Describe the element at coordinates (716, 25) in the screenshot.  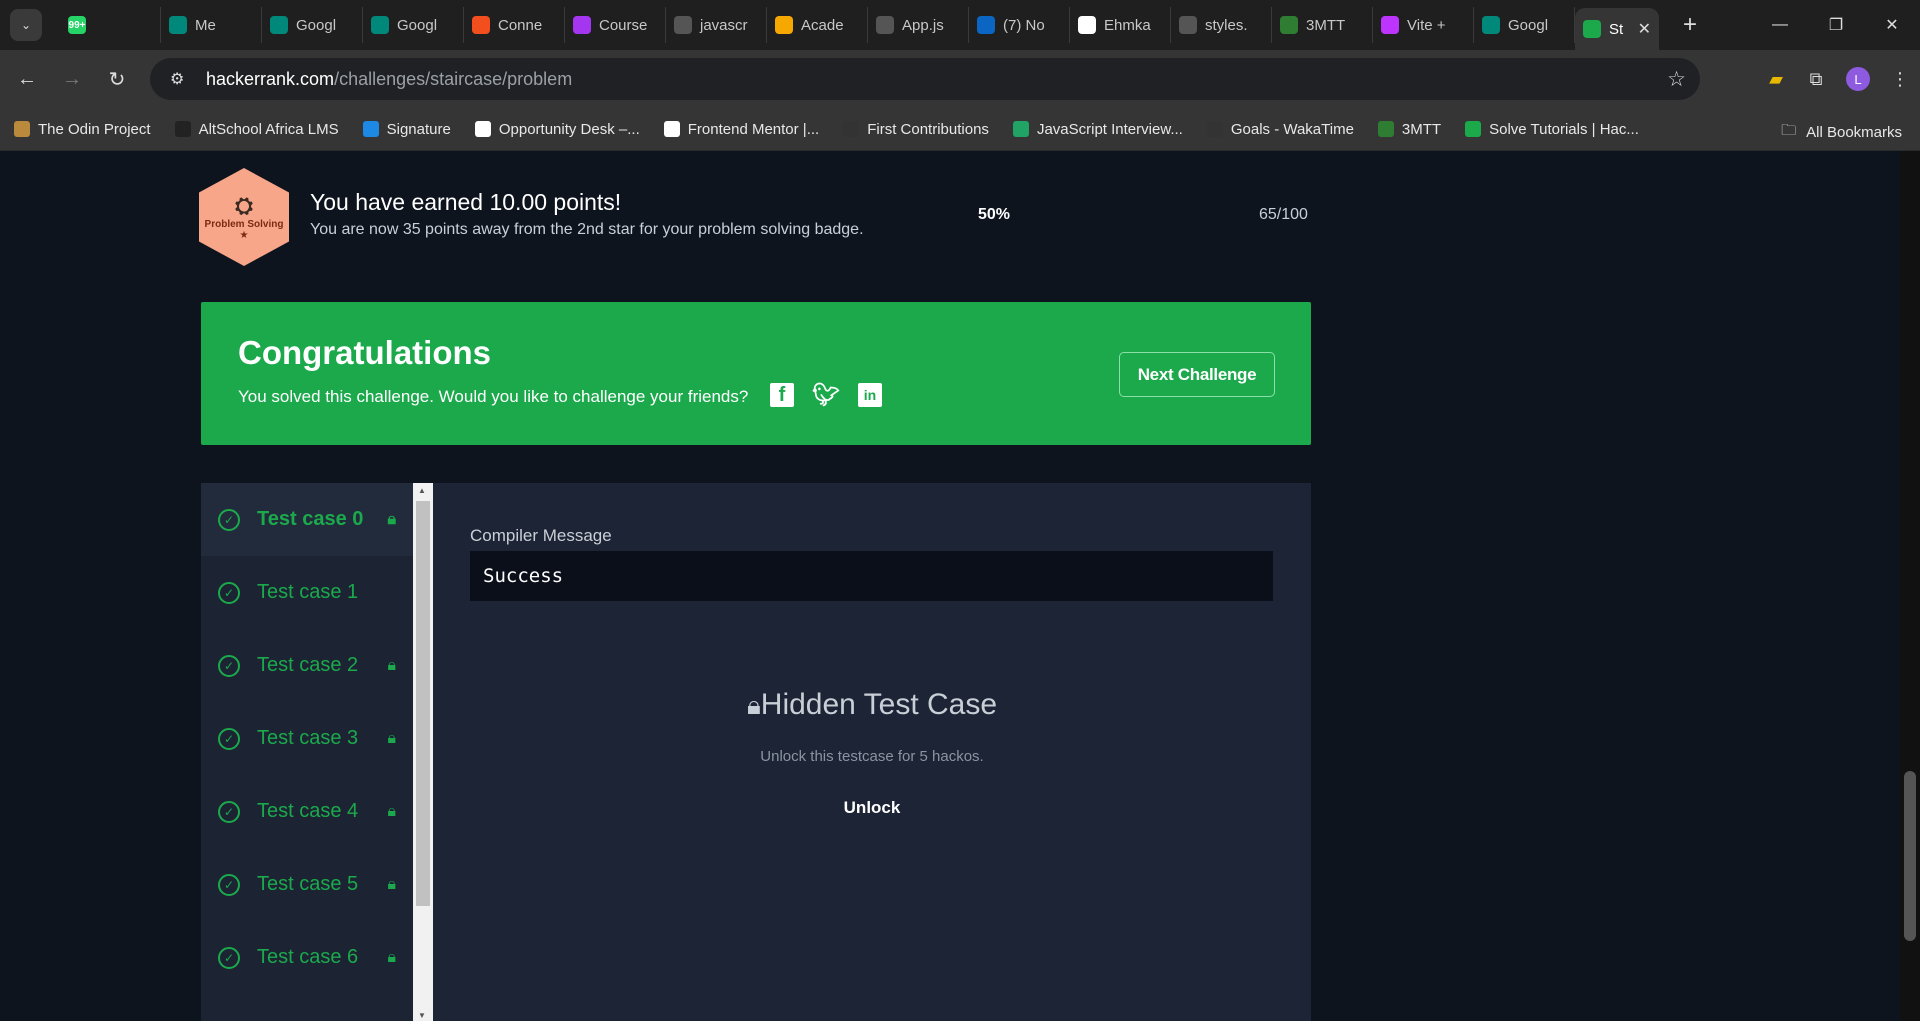
I see `browser-tab: javascr` at that location.